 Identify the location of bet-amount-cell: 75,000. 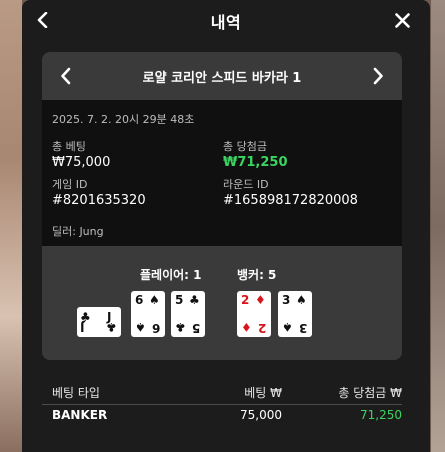
(261, 415).